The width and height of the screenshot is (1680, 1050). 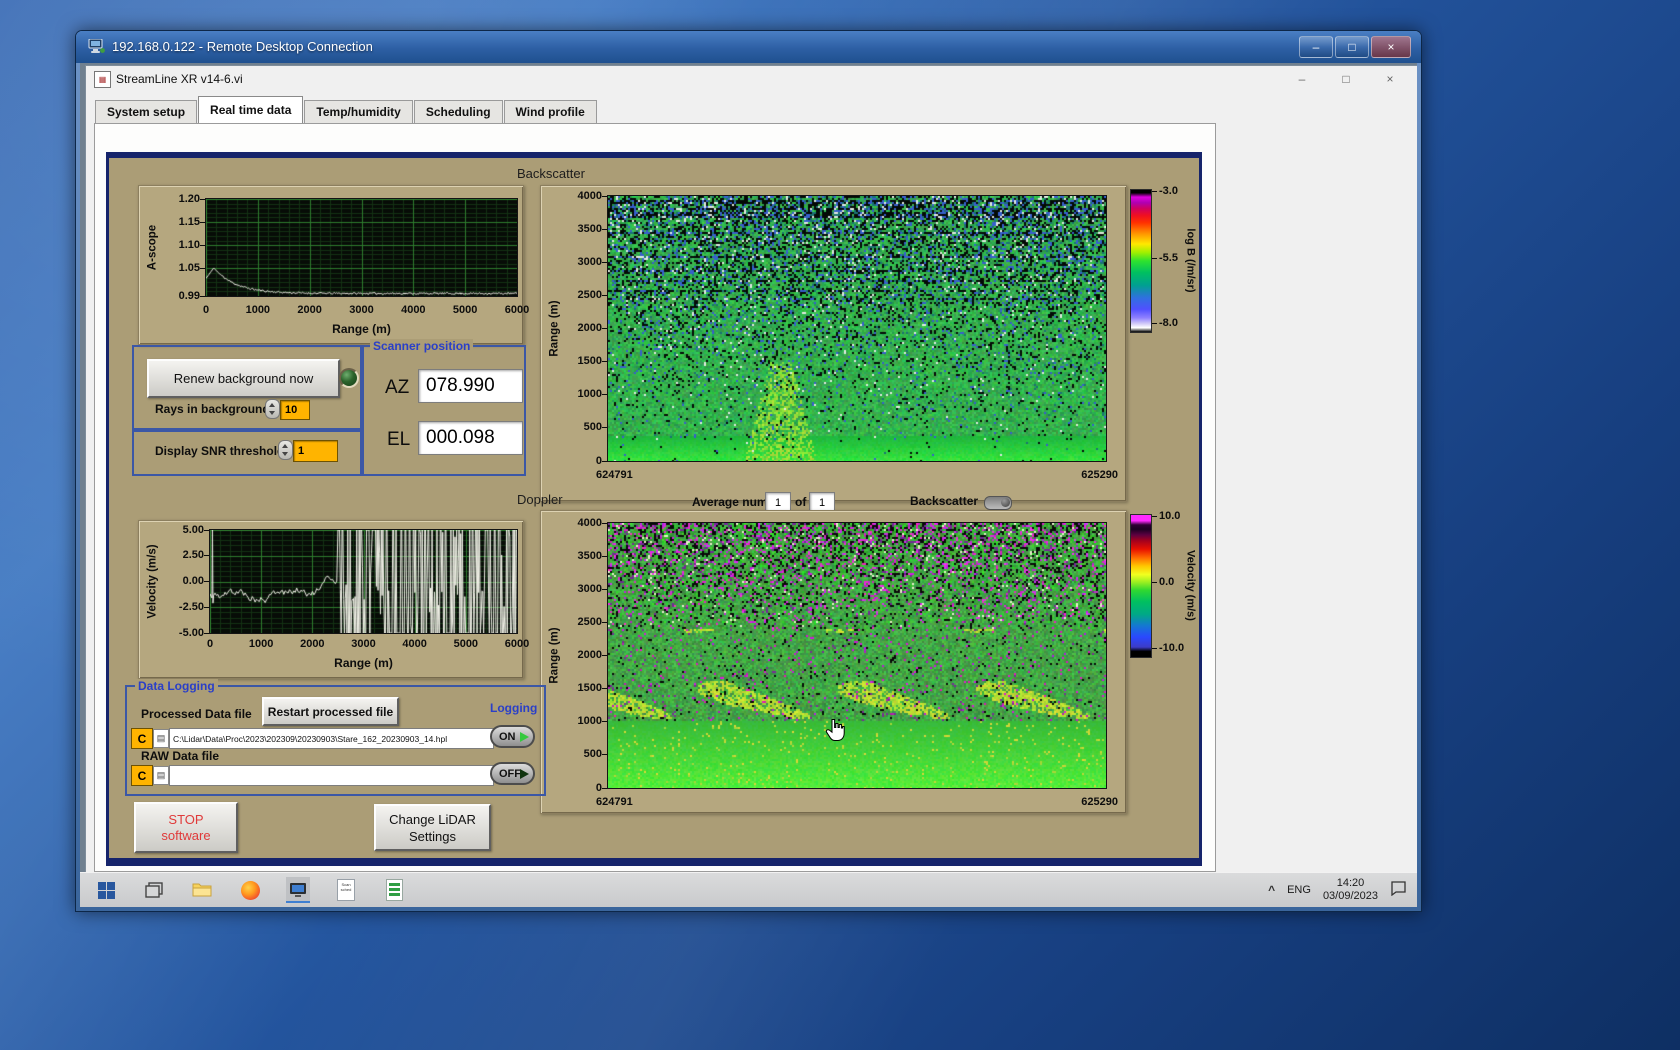 I want to click on doppler-heatmap-canvas, so click(x=857, y=655).